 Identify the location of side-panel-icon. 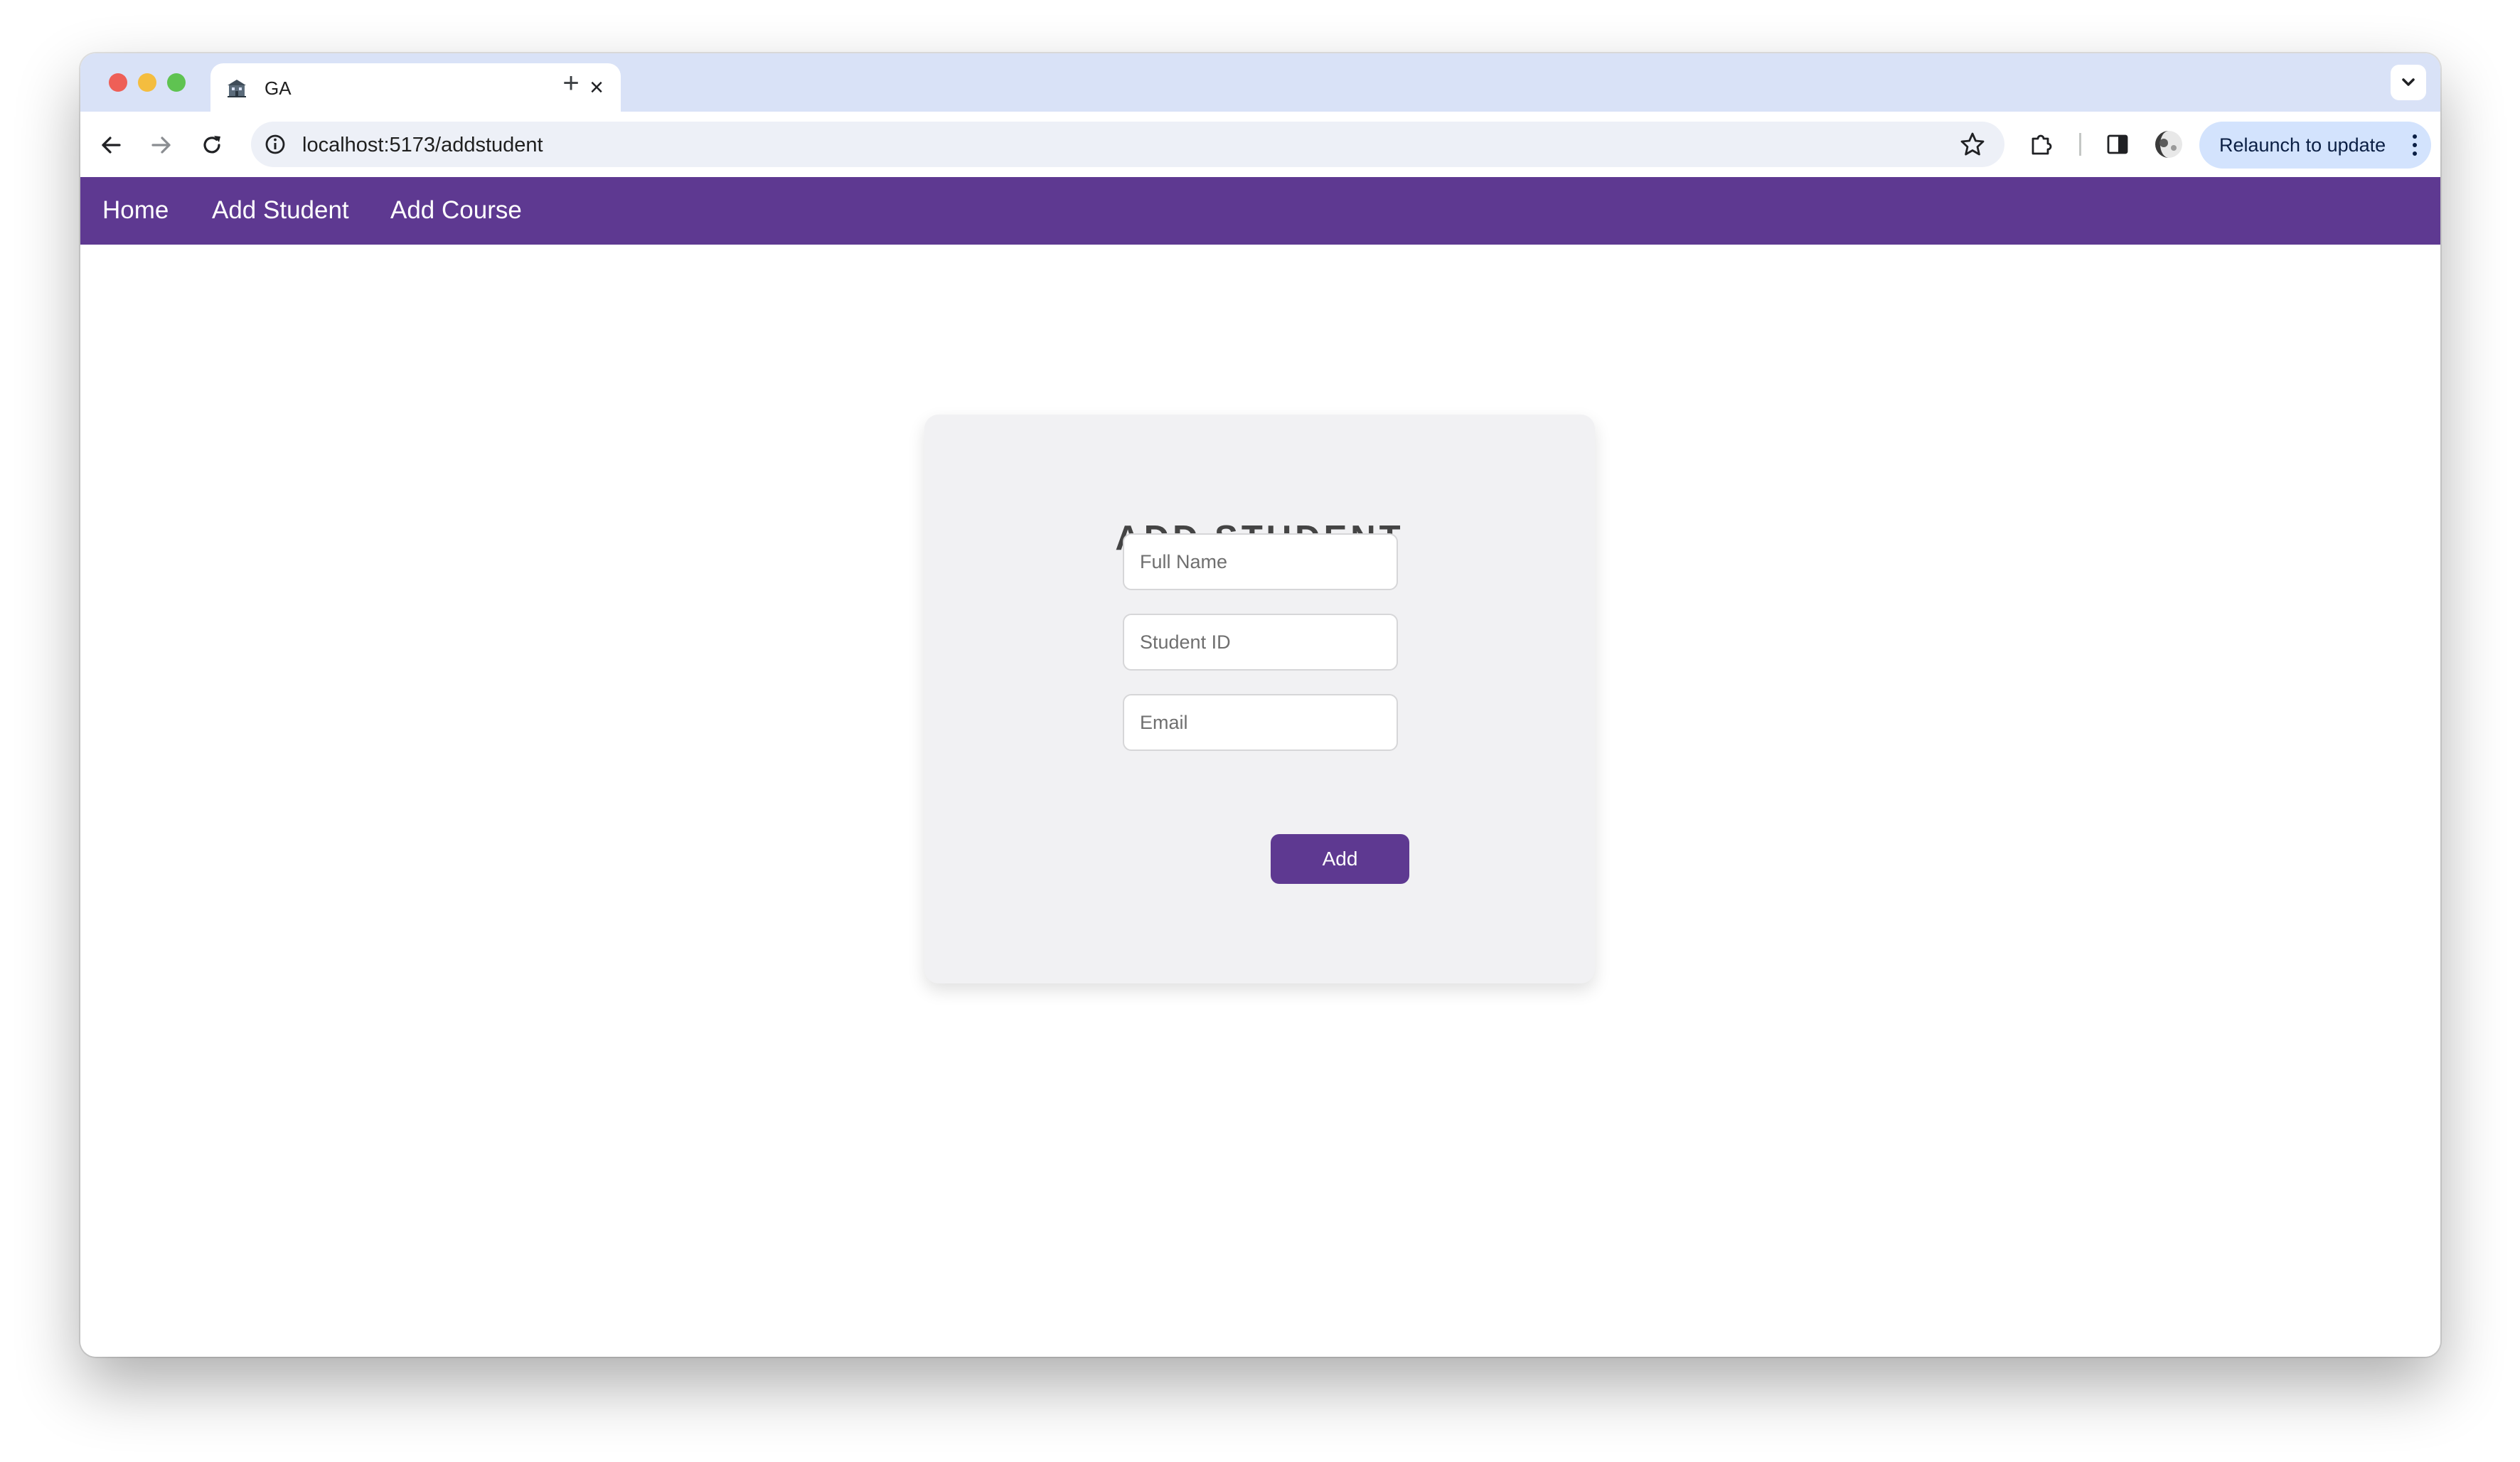
(2117, 144).